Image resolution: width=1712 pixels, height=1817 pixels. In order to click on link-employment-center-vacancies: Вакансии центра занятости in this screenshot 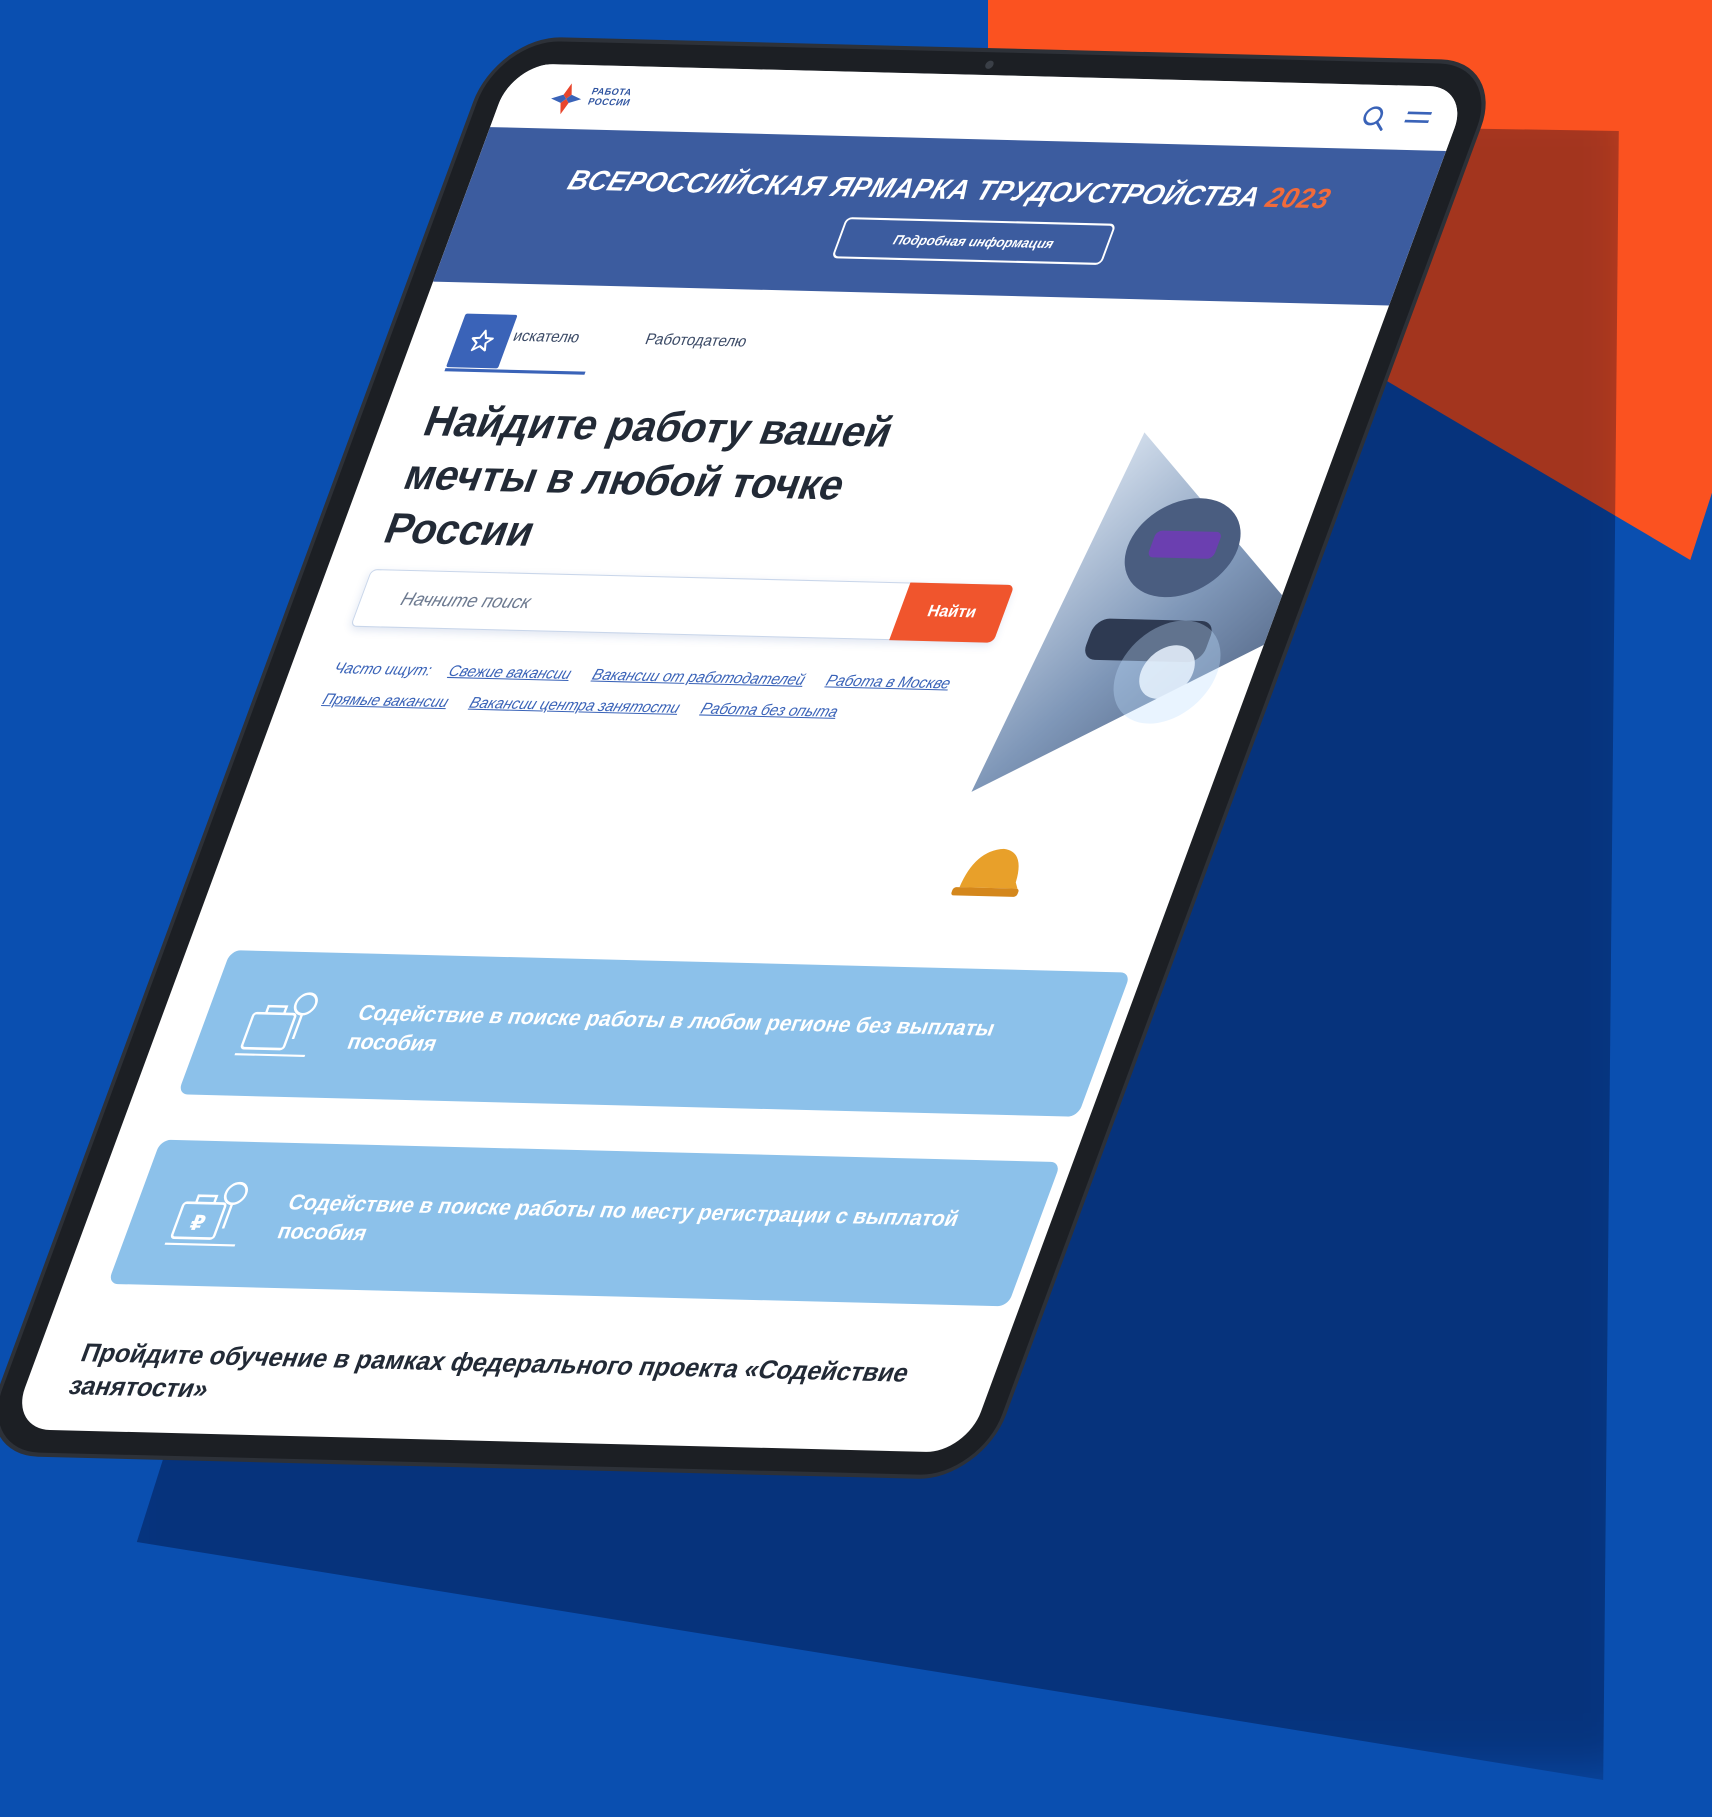, I will do `click(575, 705)`.